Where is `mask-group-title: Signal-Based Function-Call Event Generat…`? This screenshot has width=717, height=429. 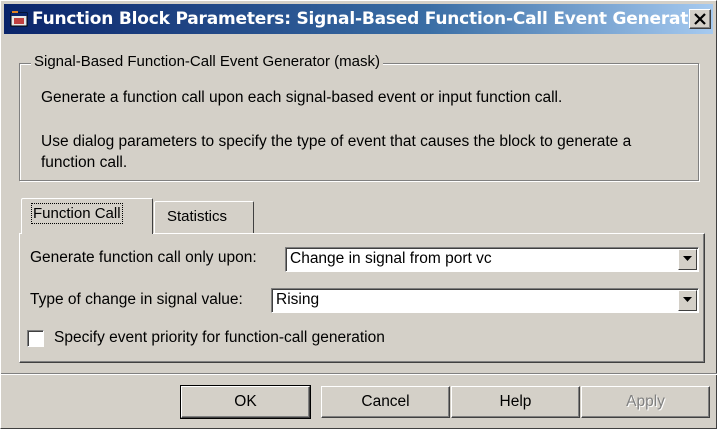 mask-group-title: Signal-Based Function-Call Event Generat… is located at coordinates (207, 61).